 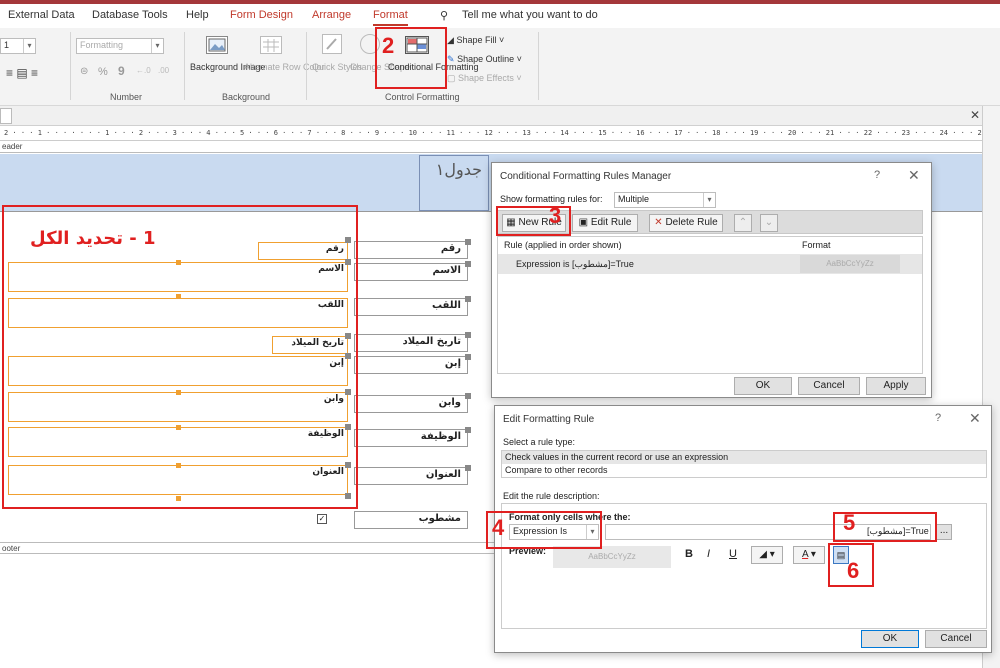 What do you see at coordinates (411, 476) in the screenshot?
I see `label-address: العنوان` at bounding box center [411, 476].